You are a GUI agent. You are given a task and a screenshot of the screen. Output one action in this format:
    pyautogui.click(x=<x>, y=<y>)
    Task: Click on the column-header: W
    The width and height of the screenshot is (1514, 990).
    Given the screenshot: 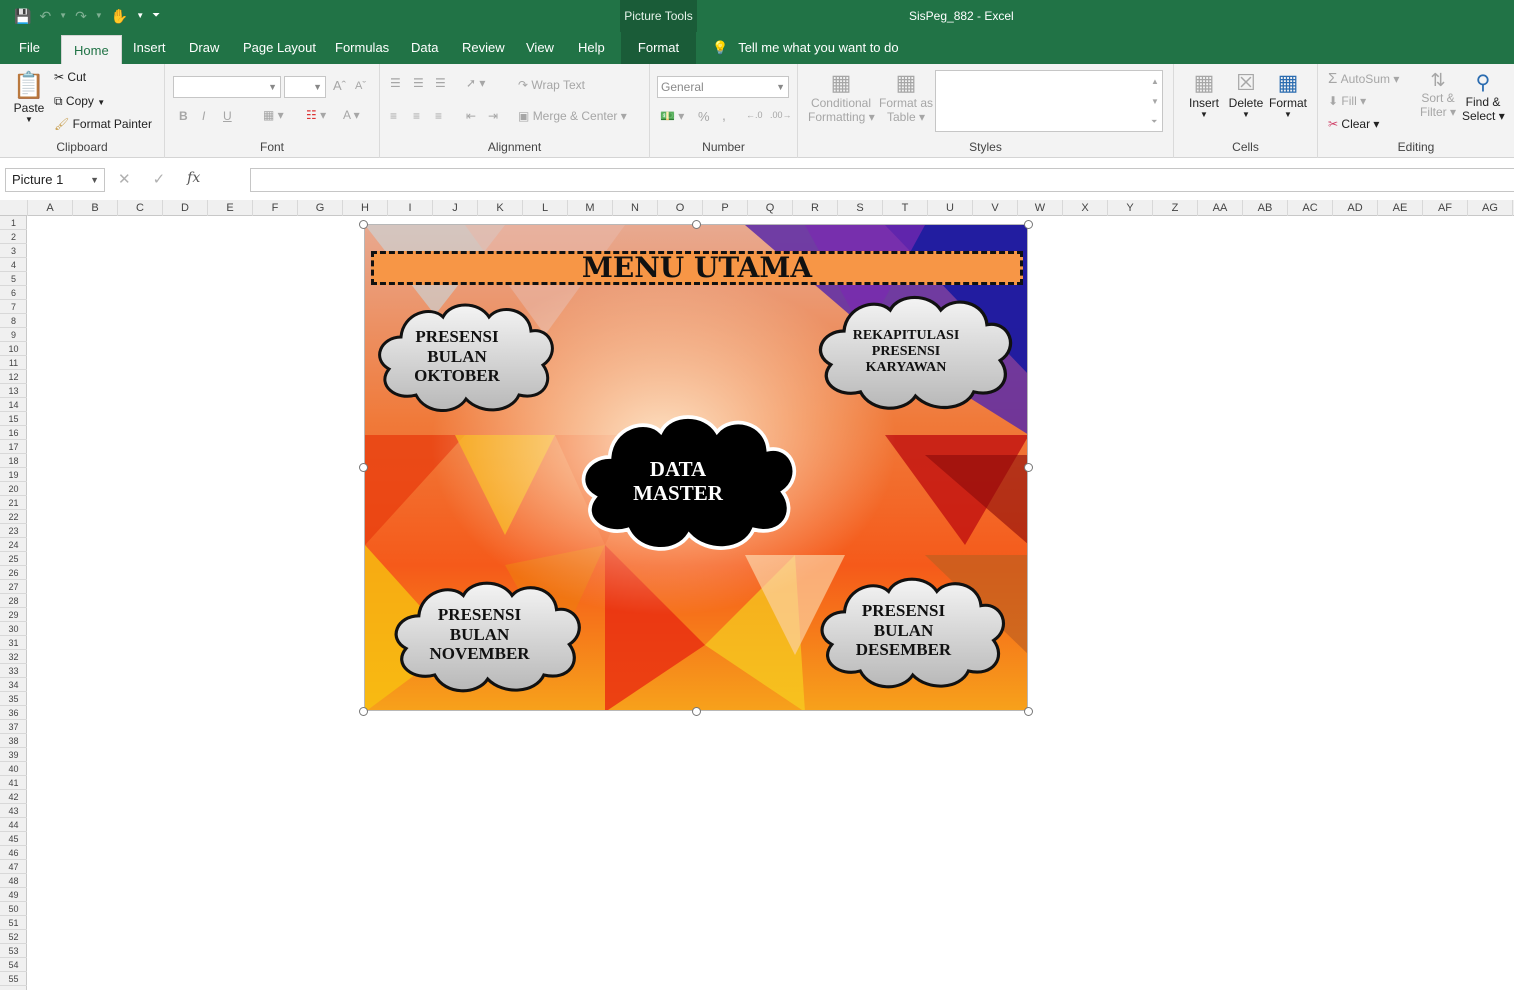 What is the action you would take?
    pyautogui.click(x=1040, y=208)
    